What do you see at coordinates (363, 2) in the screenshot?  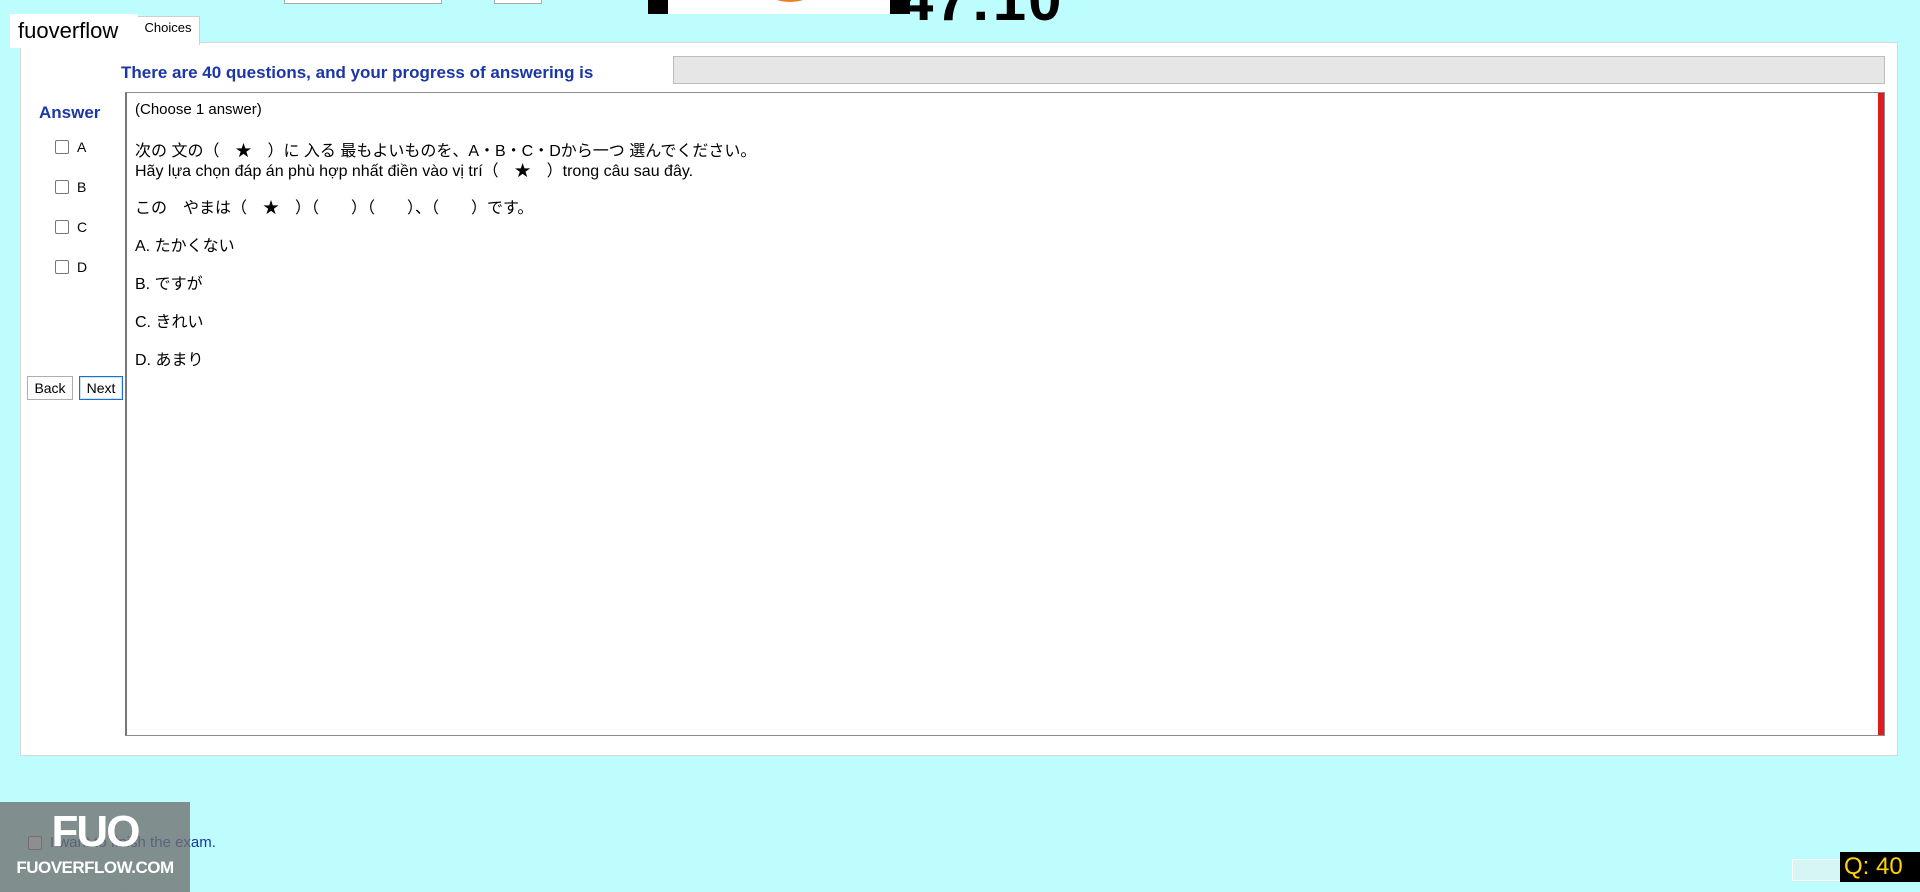 I see `top-input` at bounding box center [363, 2].